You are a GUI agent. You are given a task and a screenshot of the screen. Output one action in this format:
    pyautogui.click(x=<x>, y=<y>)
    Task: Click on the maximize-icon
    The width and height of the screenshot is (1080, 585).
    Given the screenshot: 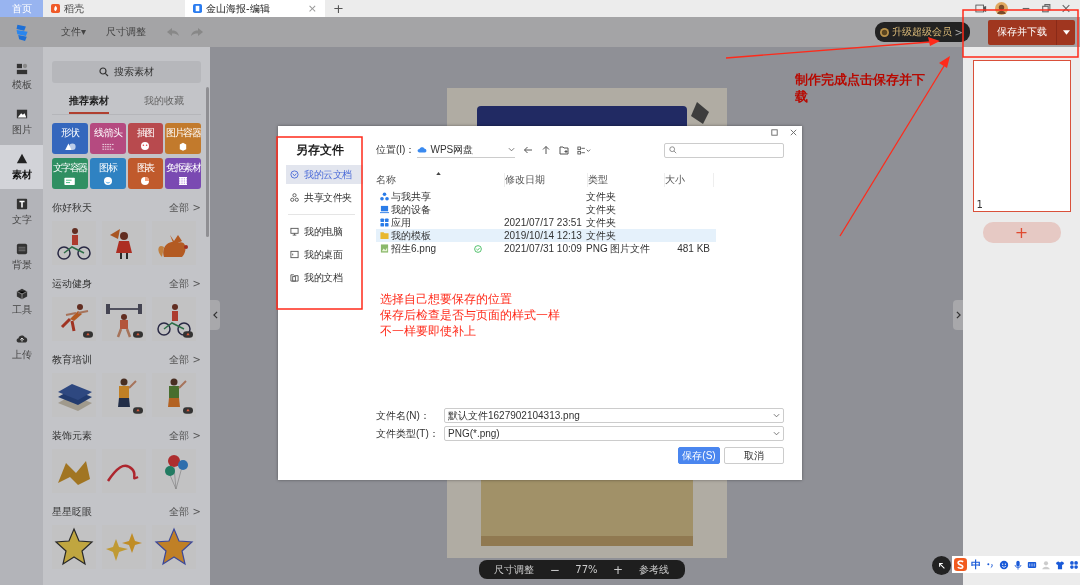 What is the action you would take?
    pyautogui.click(x=774, y=132)
    